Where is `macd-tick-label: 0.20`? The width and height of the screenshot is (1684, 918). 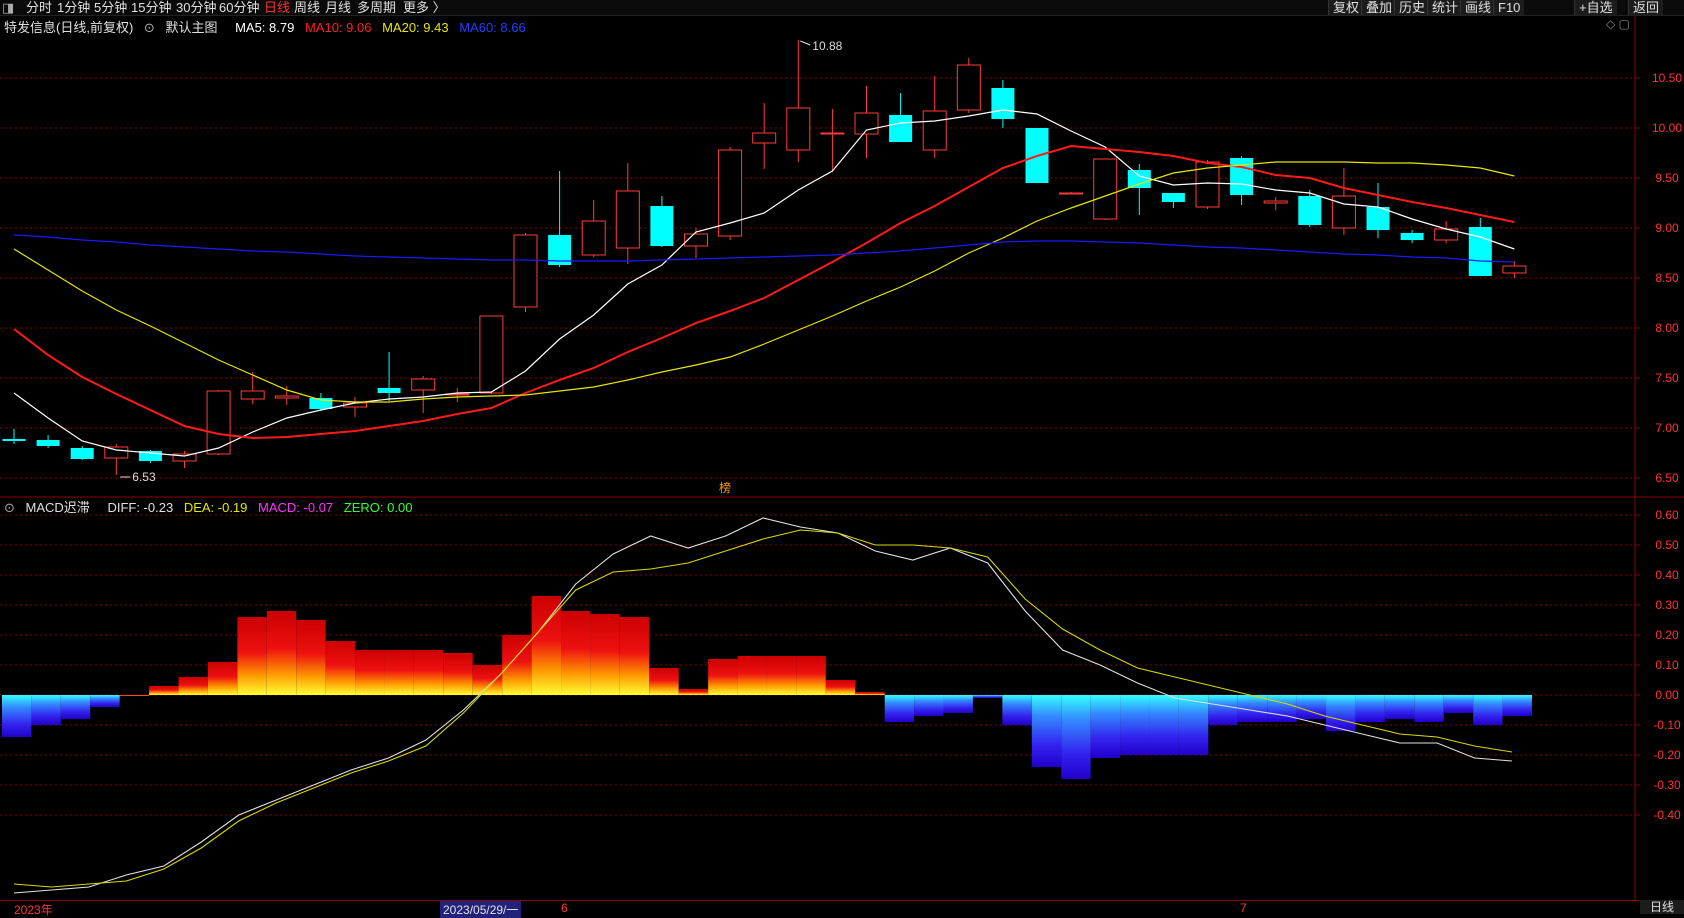 macd-tick-label: 0.20 is located at coordinates (1667, 635).